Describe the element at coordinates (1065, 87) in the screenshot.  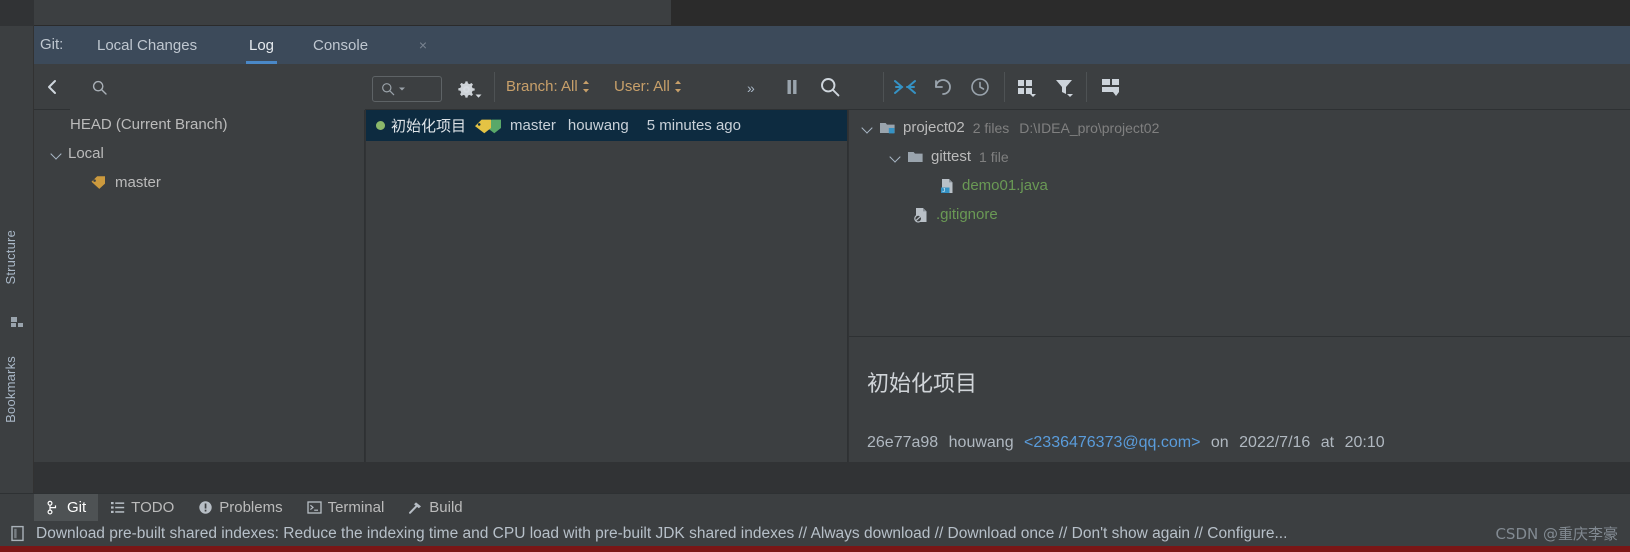
I see `filter-icon` at that location.